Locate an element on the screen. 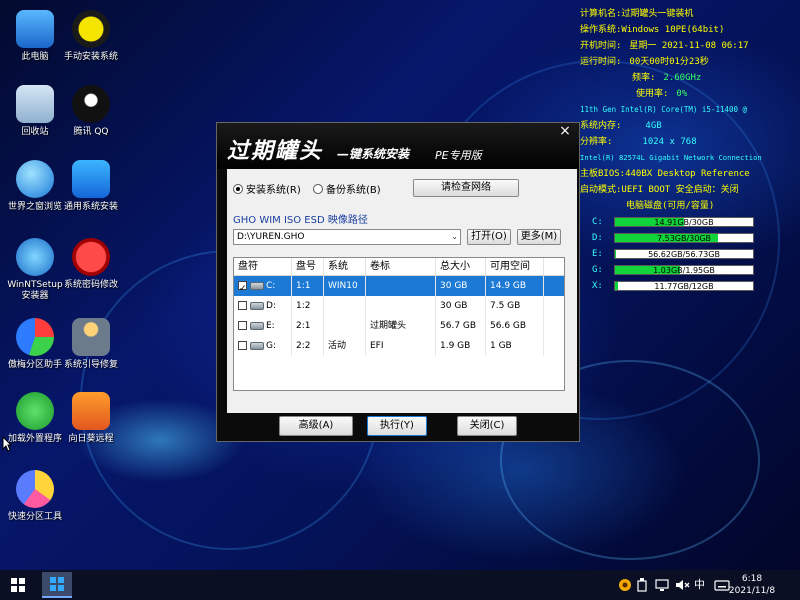 The image size is (800, 600). dialog-header: 过期罐头 —键系统安装 PE专用版 × is located at coordinates (398, 146).